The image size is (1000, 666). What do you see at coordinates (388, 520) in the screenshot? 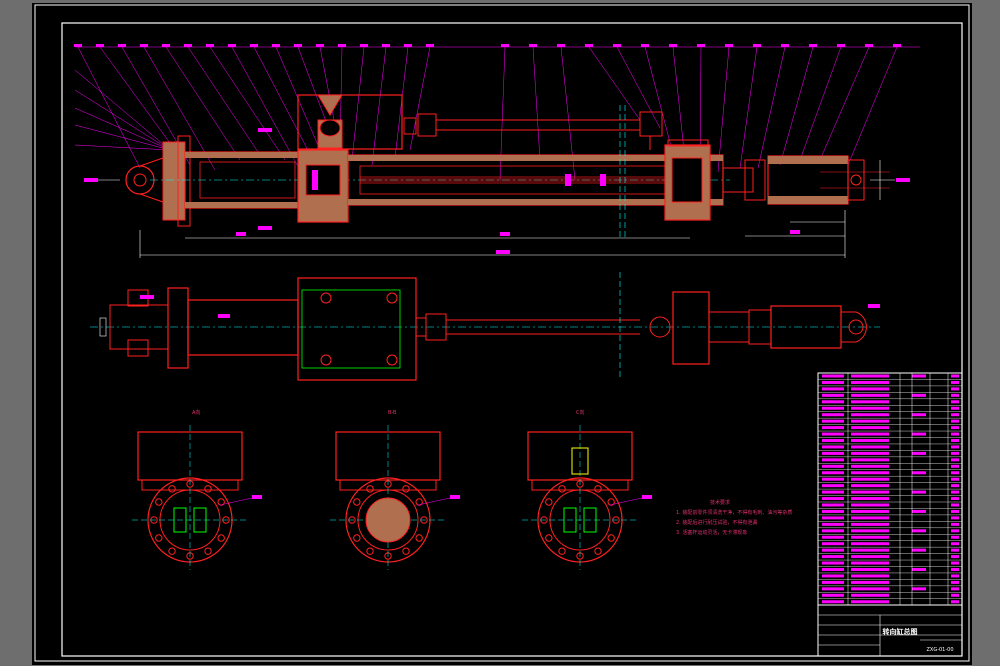
I see `rod-section` at bounding box center [388, 520].